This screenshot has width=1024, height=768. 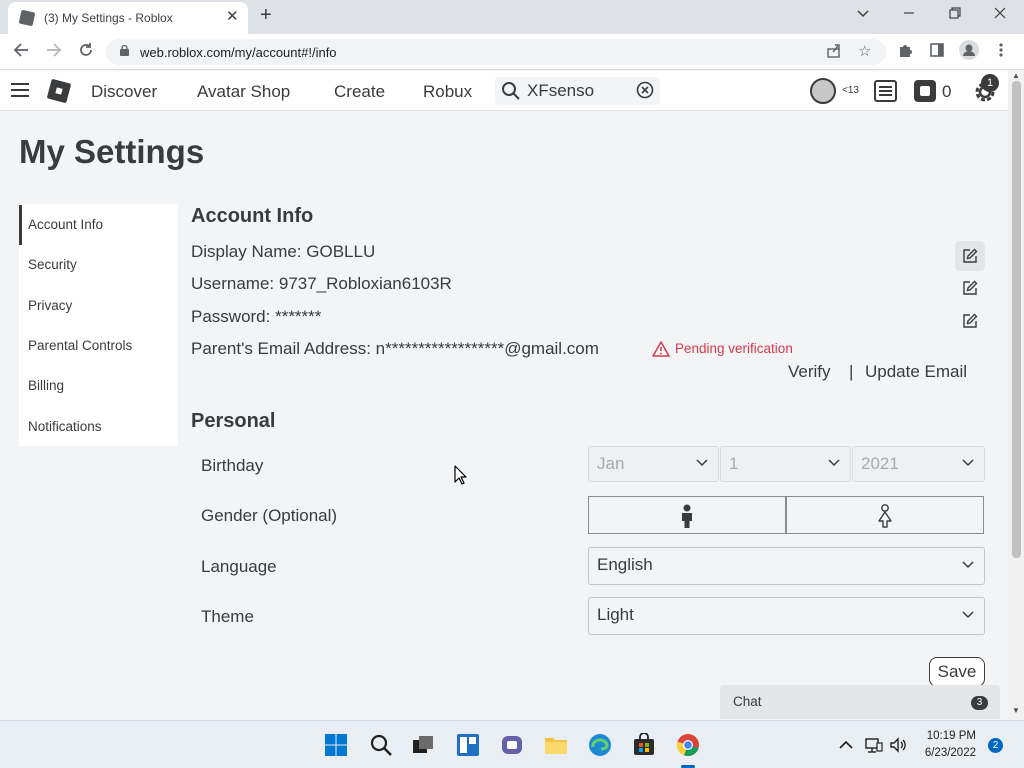 I want to click on gender-male-button, so click(x=687, y=515).